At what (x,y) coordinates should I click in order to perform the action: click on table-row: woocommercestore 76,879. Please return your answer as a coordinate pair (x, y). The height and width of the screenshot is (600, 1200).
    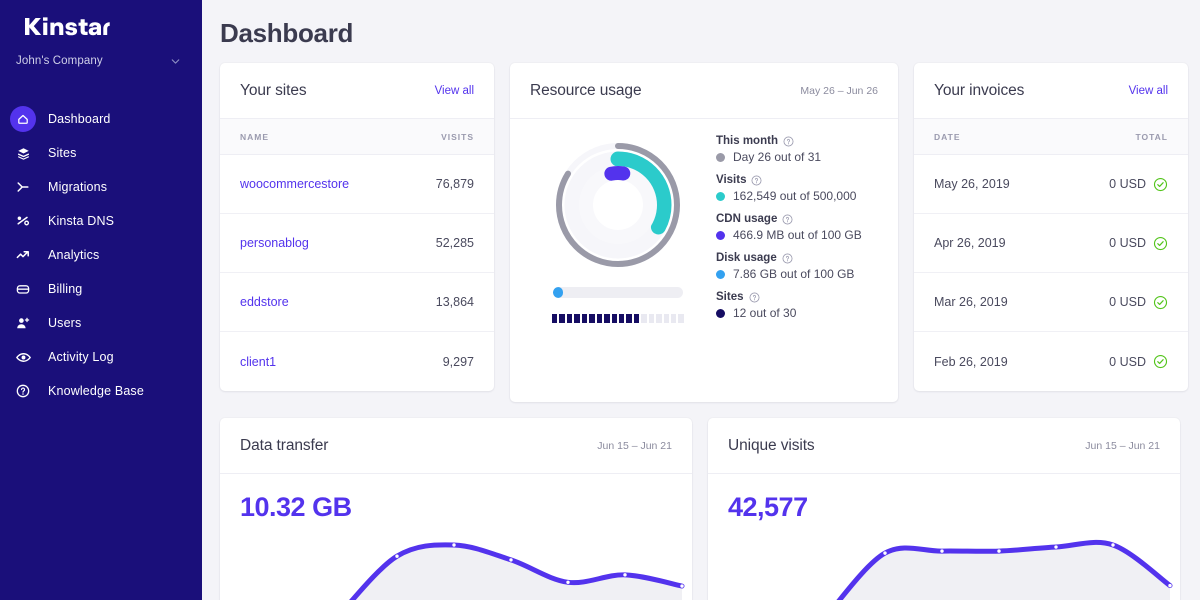
    Looking at the image, I should click on (357, 184).